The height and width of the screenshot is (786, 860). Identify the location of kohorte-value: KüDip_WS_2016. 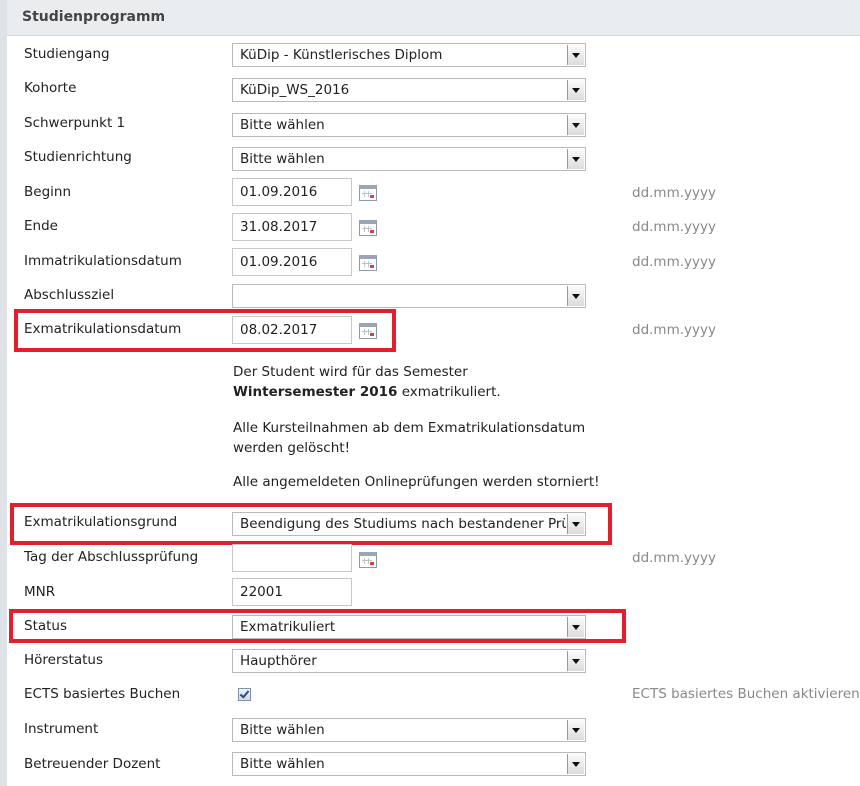
(295, 90).